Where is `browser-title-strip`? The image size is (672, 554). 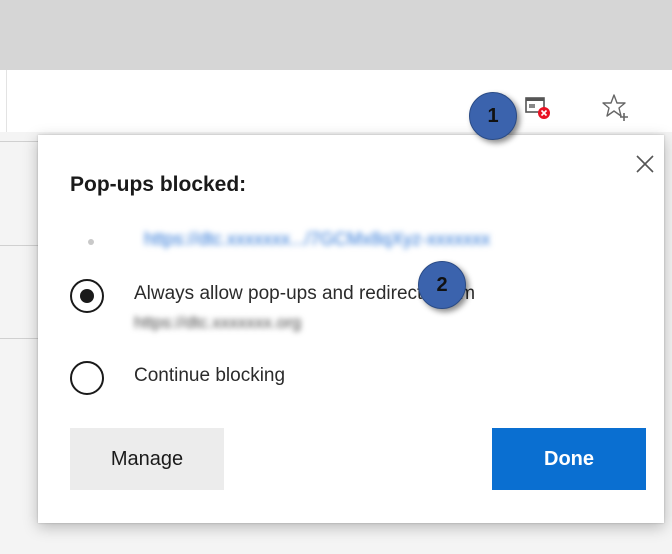
browser-title-strip is located at coordinates (336, 35).